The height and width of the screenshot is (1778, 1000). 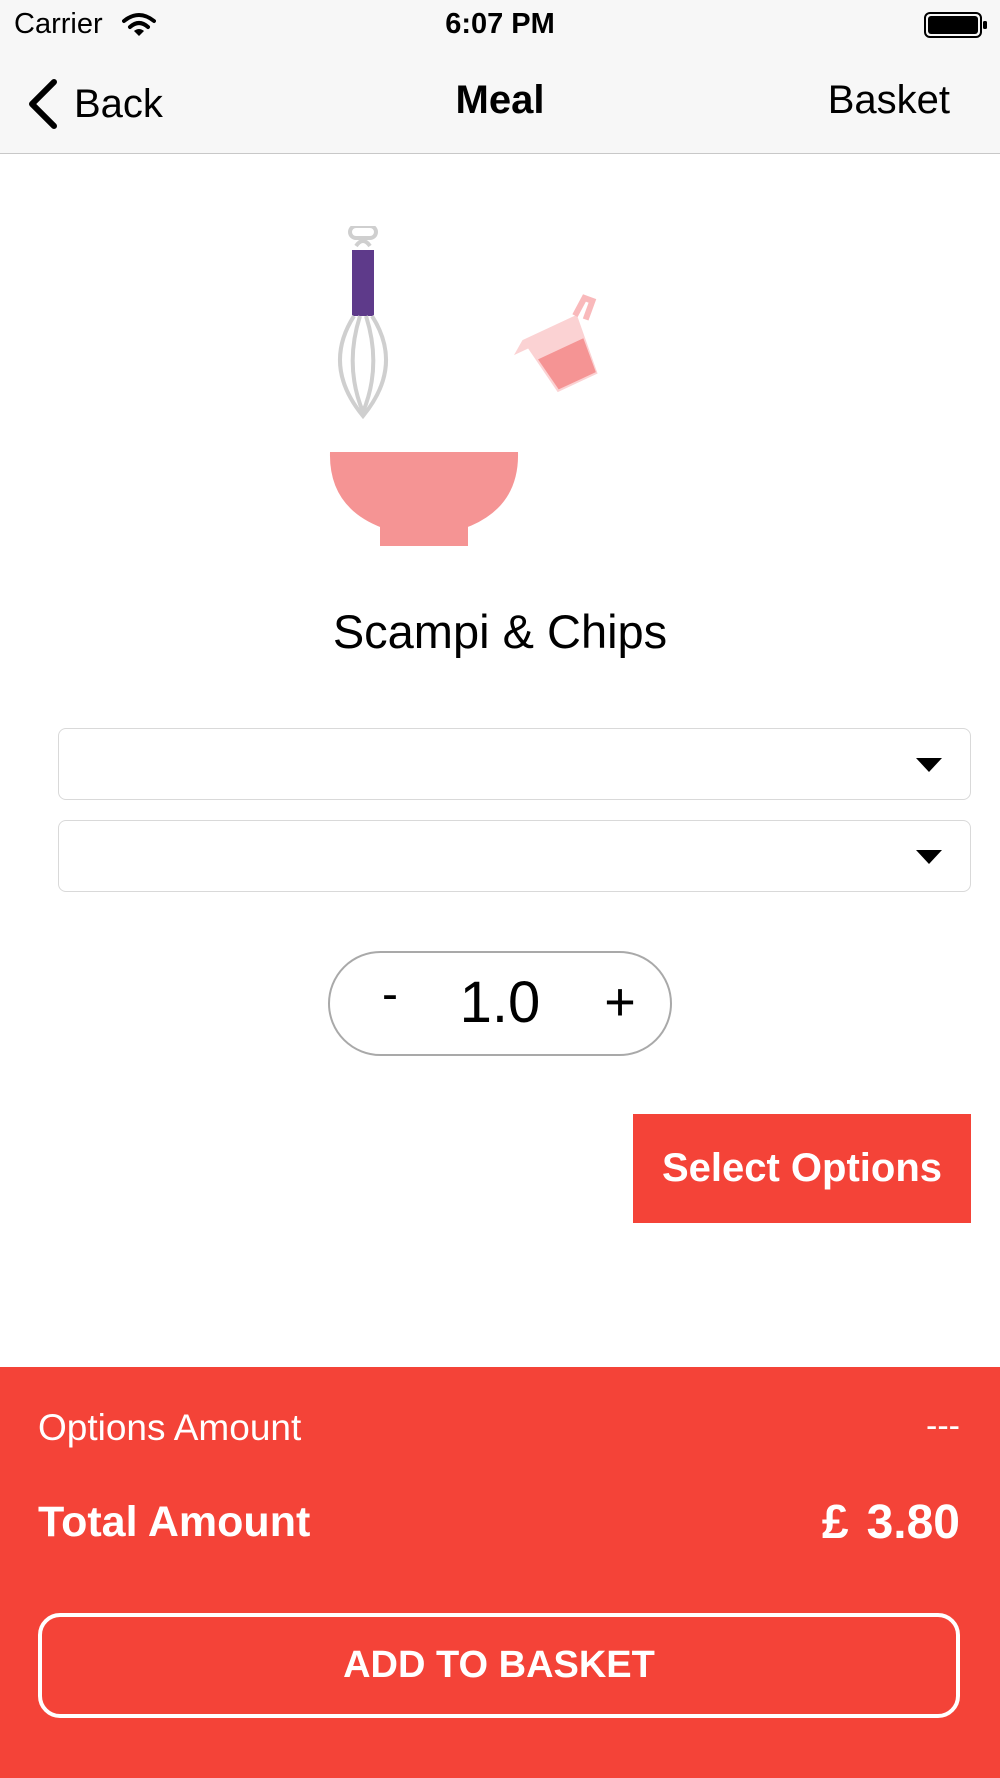 I want to click on quantity-value: 1.0, so click(x=500, y=1002).